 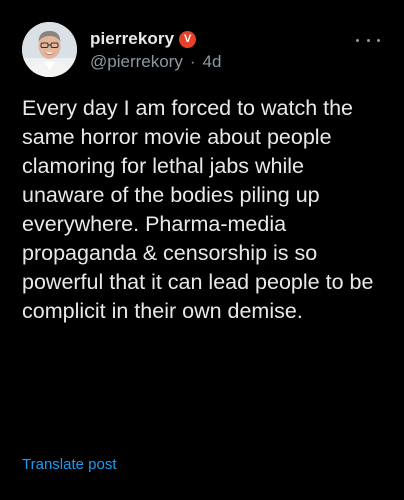 I want to click on post-header: pierrekory V @pierrekory · 4d, so click(x=206, y=50).